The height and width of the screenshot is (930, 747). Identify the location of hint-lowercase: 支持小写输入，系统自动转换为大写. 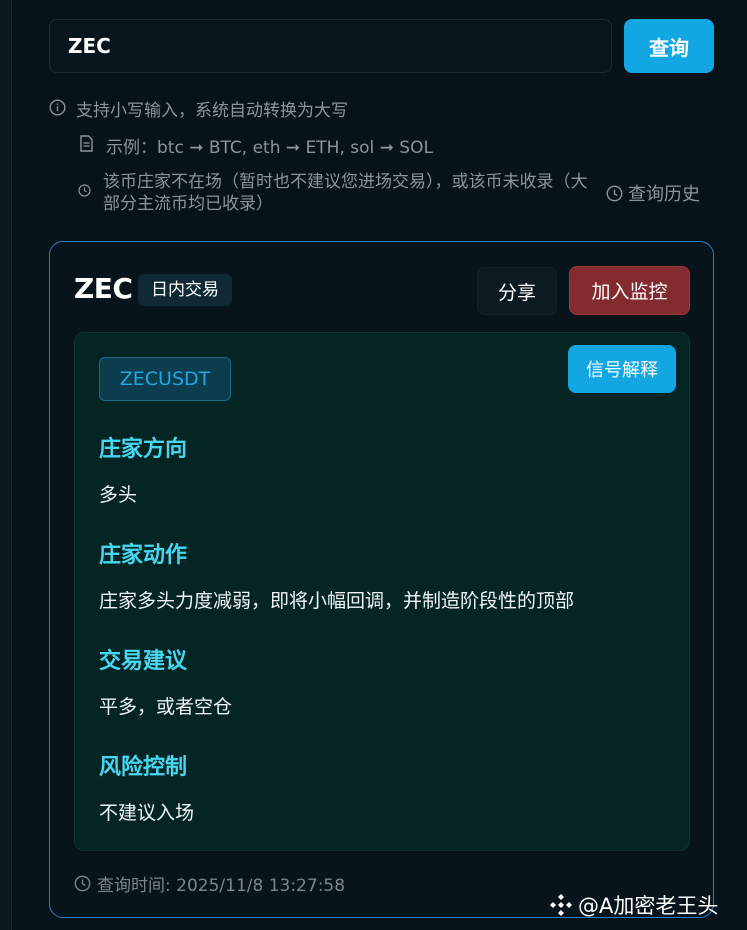
(198, 108).